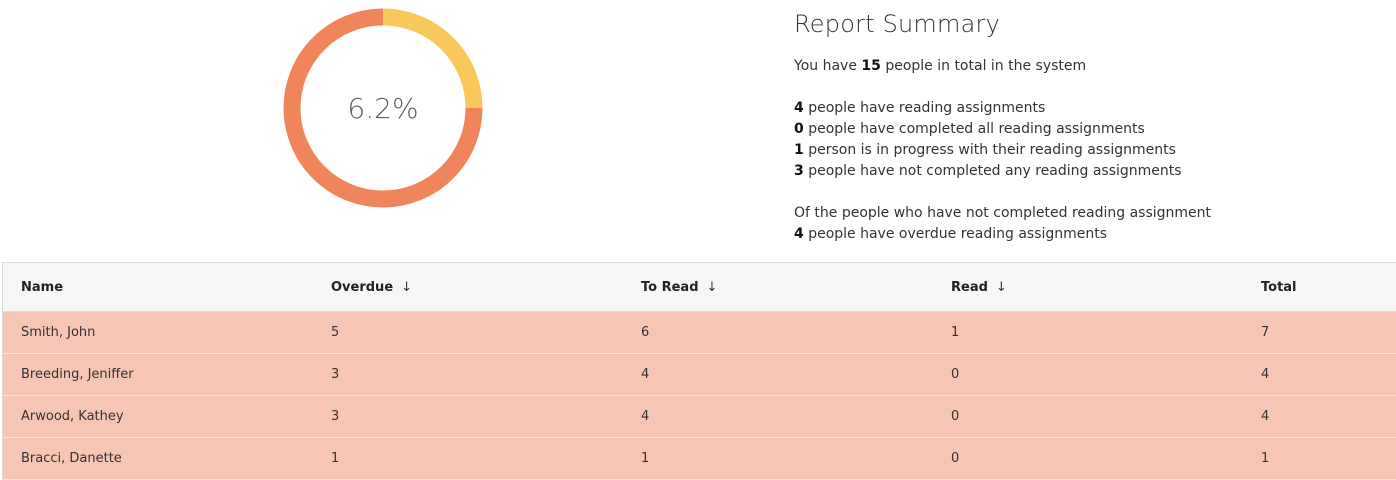  I want to click on cell-name: Smith, John, so click(58, 332).